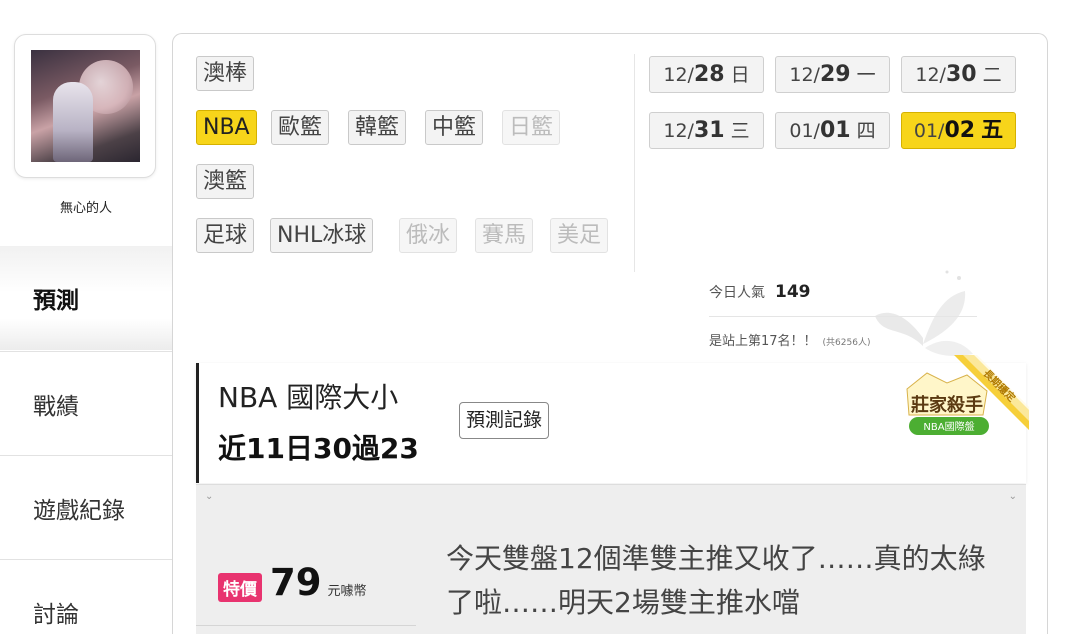  Describe the element at coordinates (634, 163) in the screenshot. I see `panel-divider` at that location.